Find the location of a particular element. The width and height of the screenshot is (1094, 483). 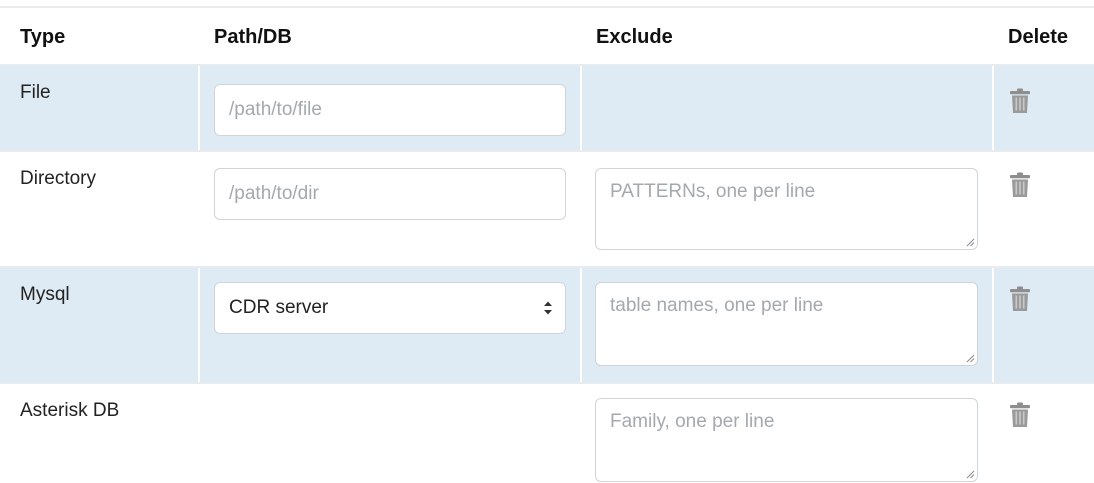

select-value: CDR server is located at coordinates (279, 307).